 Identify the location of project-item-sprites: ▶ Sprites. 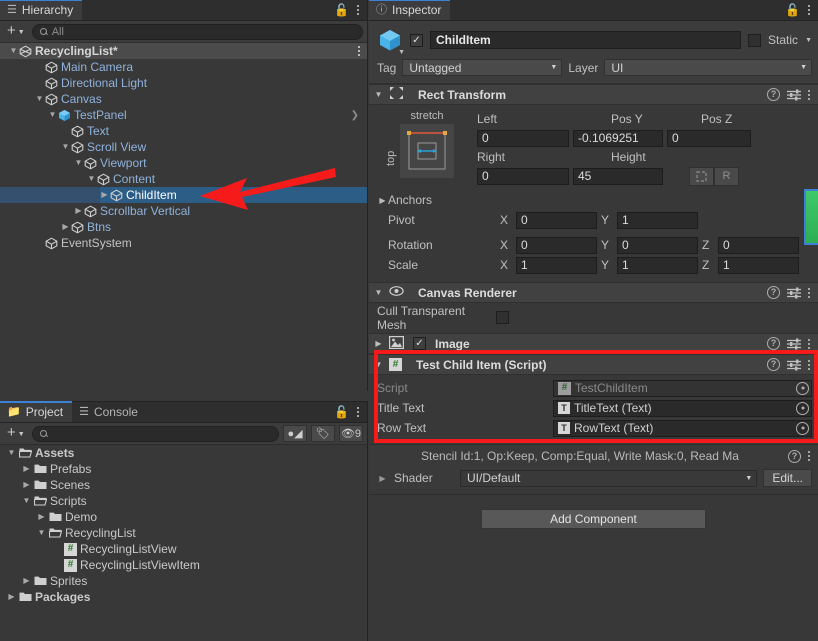
(183, 581).